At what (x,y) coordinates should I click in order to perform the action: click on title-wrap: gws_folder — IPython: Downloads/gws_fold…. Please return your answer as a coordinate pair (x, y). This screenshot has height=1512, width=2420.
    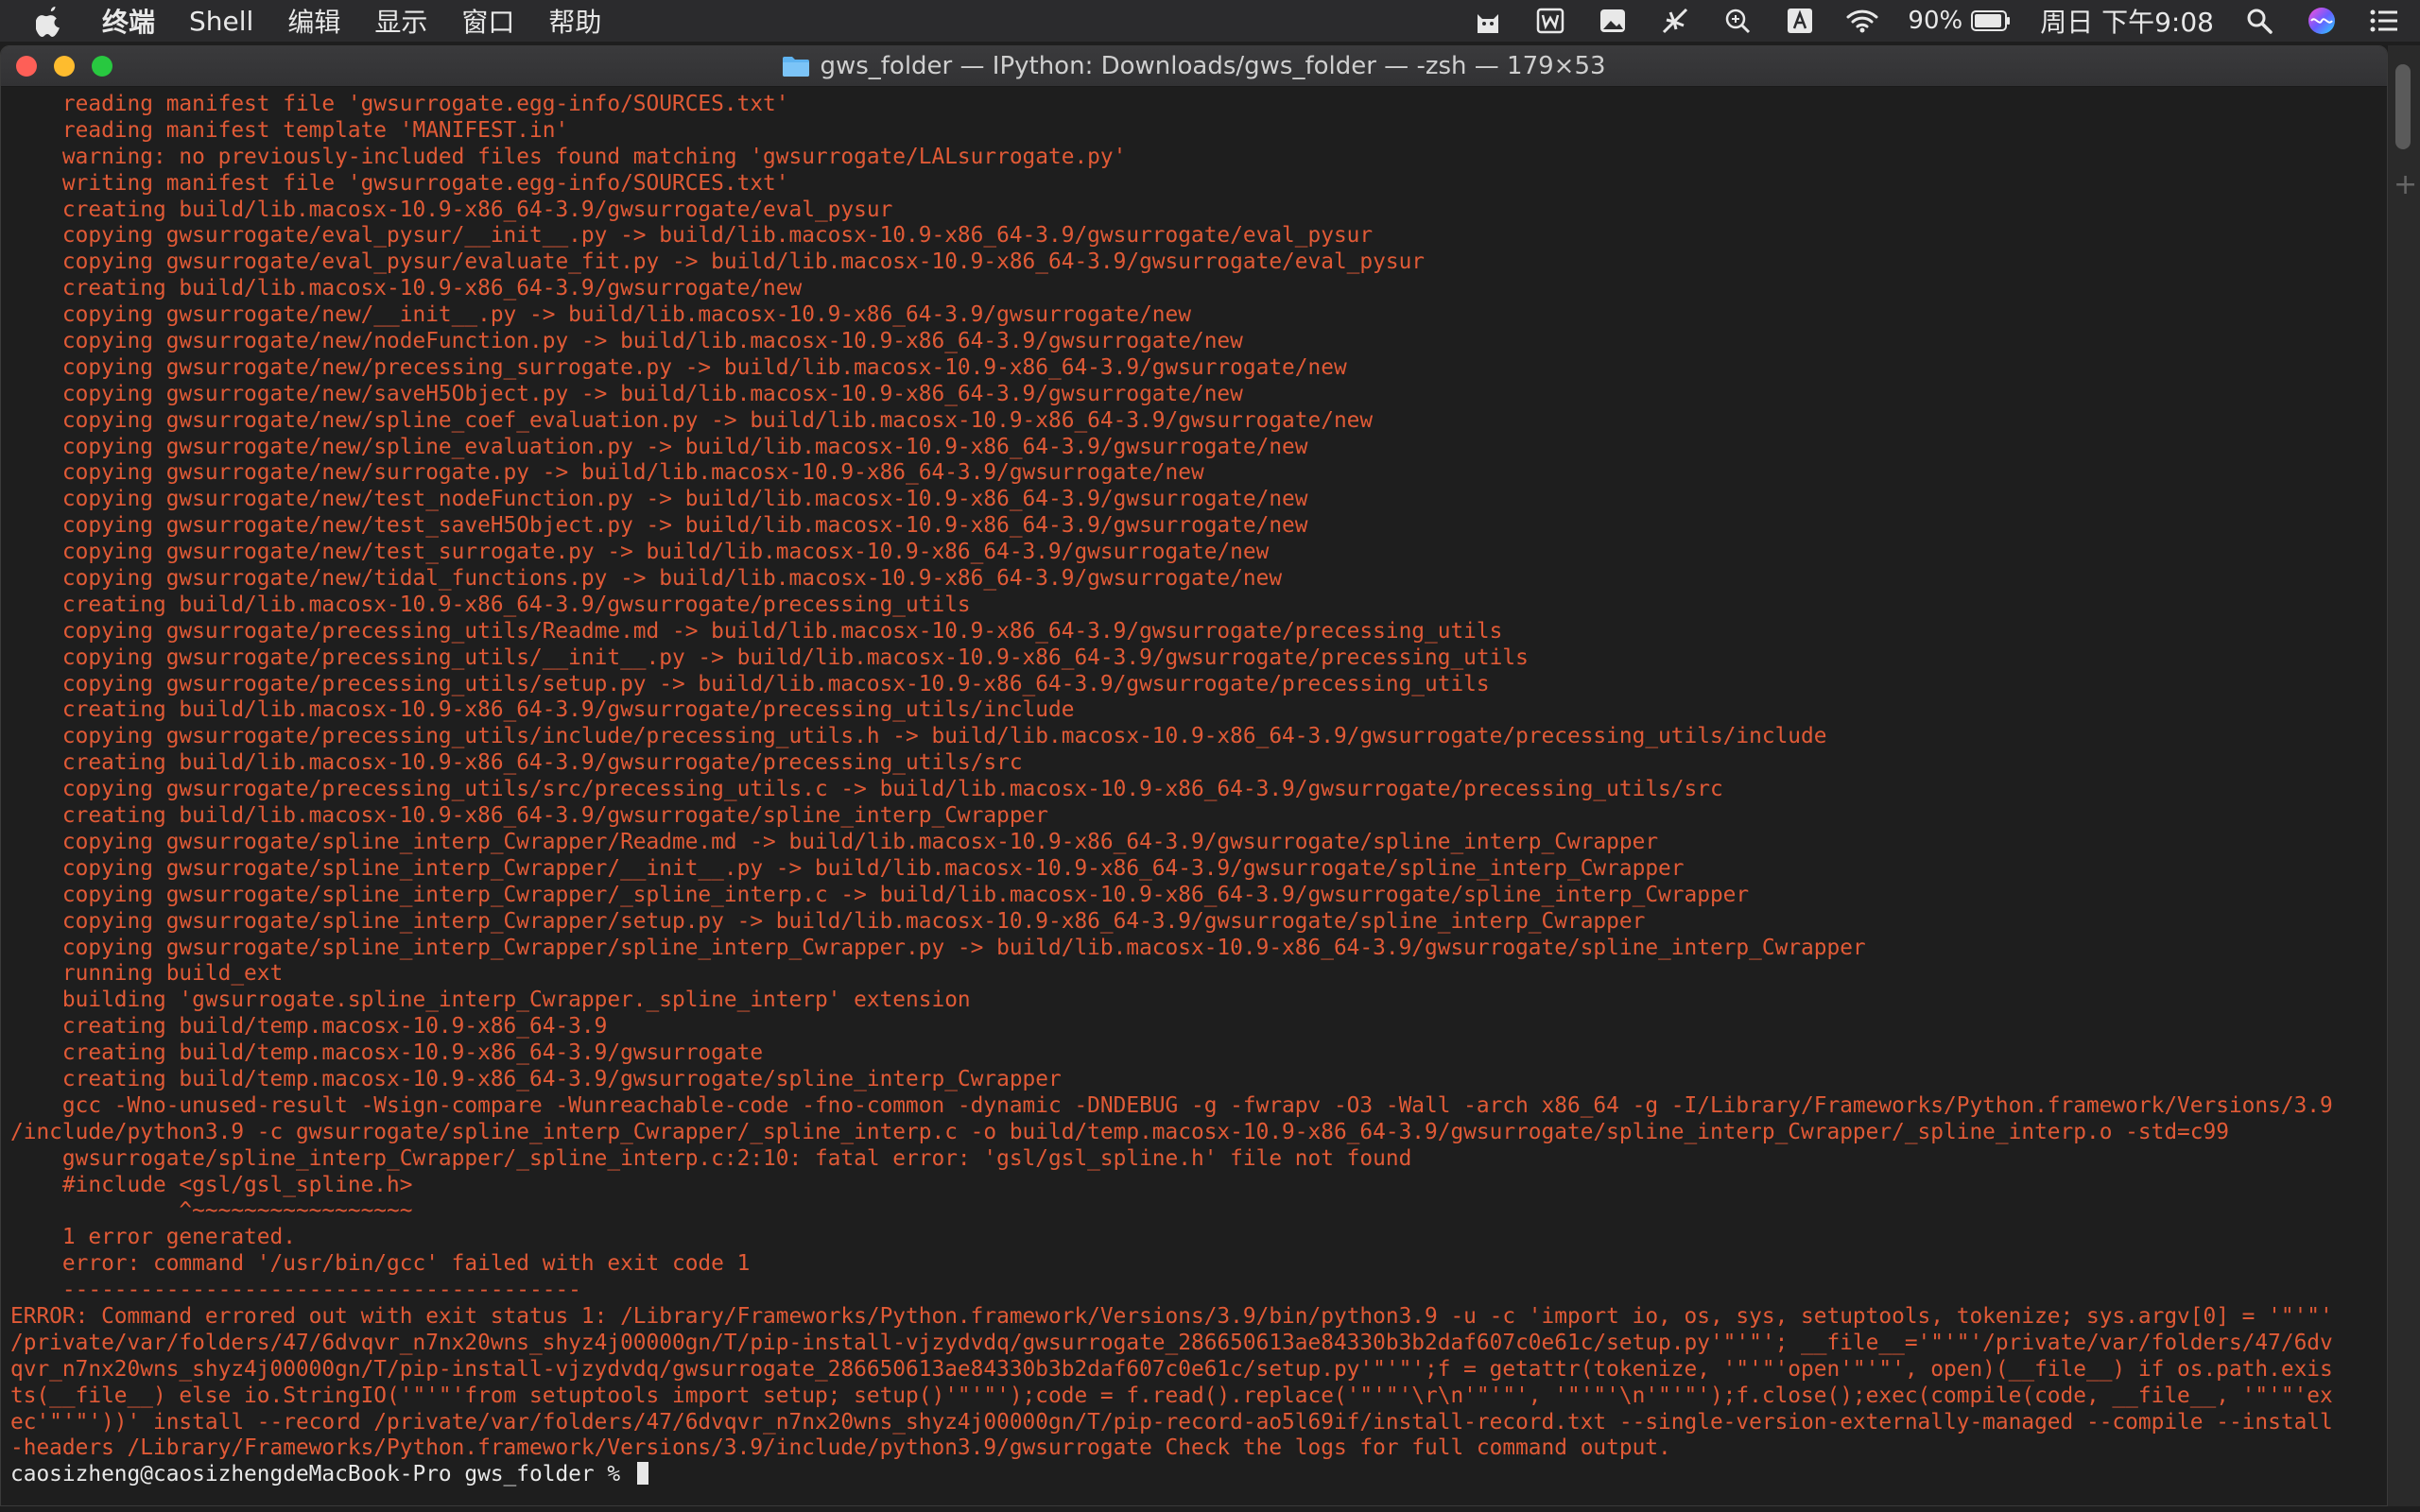
    Looking at the image, I should click on (1194, 66).